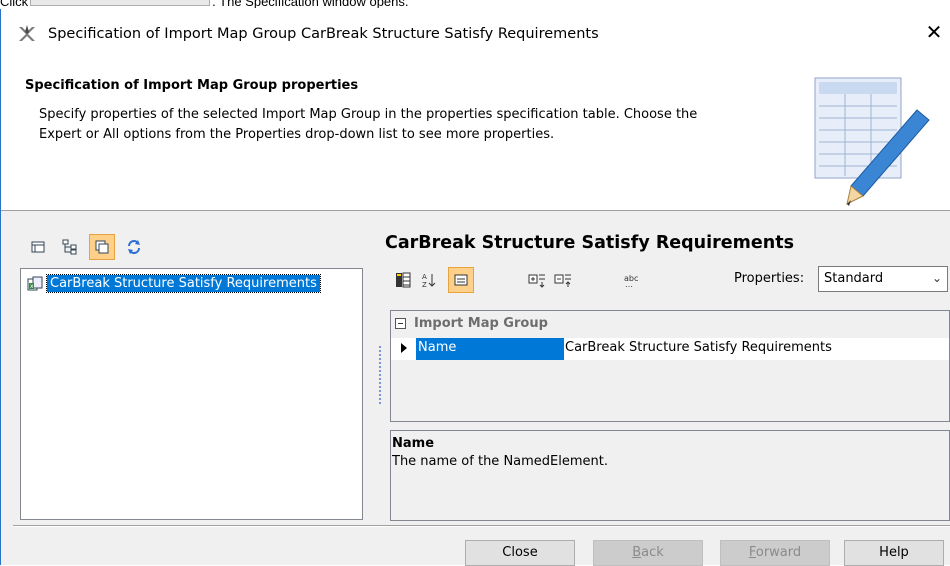 This screenshot has height=566, width=950. Describe the element at coordinates (14, 4) in the screenshot. I see `caption-prefix: Click` at that location.